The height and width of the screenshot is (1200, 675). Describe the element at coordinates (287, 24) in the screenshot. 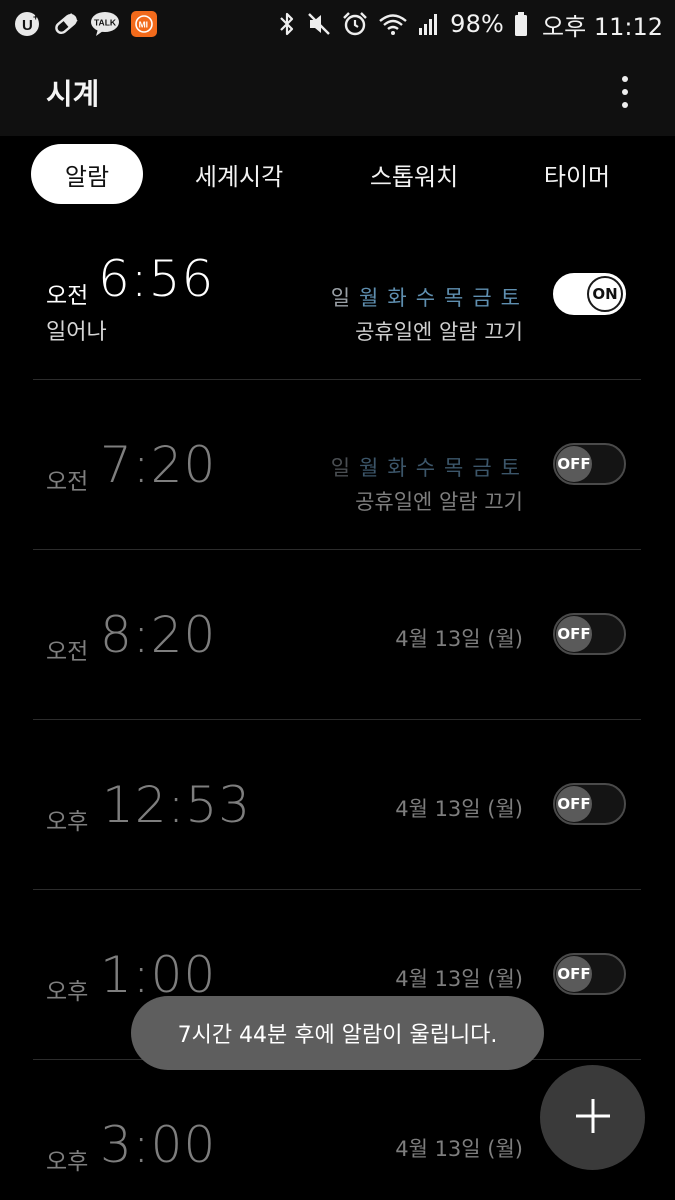

I see `bluetooth-icon` at that location.